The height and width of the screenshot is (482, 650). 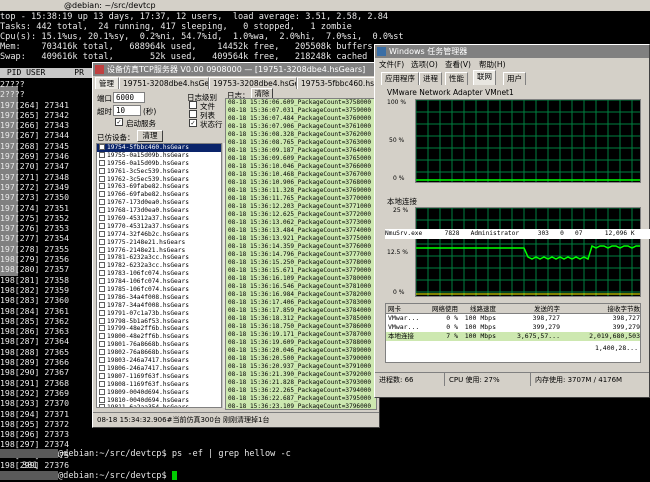 I want to click on tab-device-1: 19751-3208dbe4.hsGears, so click(x=164, y=83).